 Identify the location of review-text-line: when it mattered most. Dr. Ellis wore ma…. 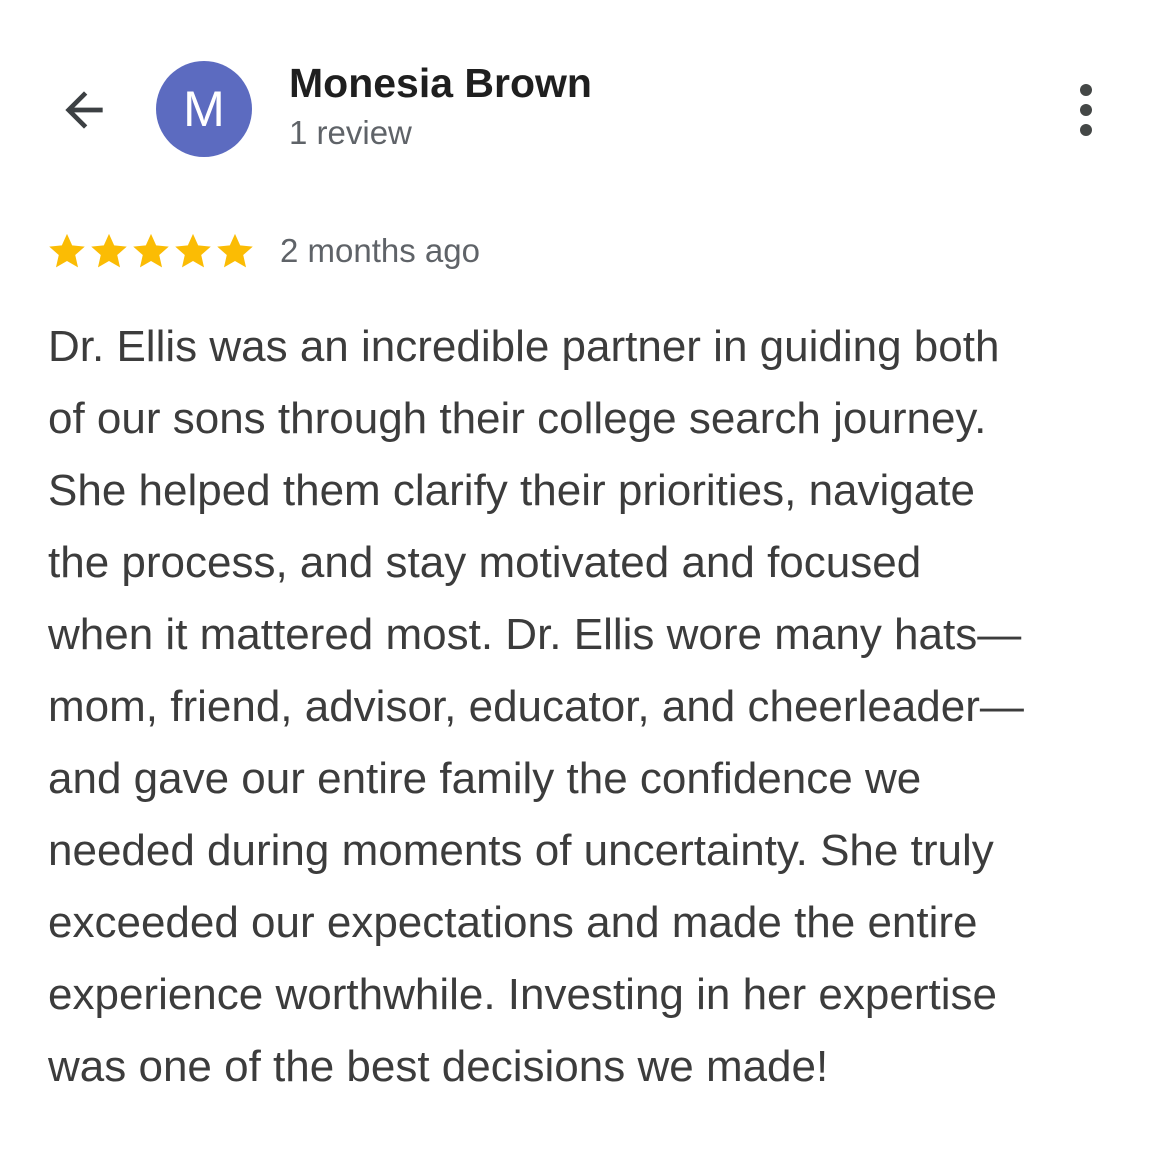
(535, 634).